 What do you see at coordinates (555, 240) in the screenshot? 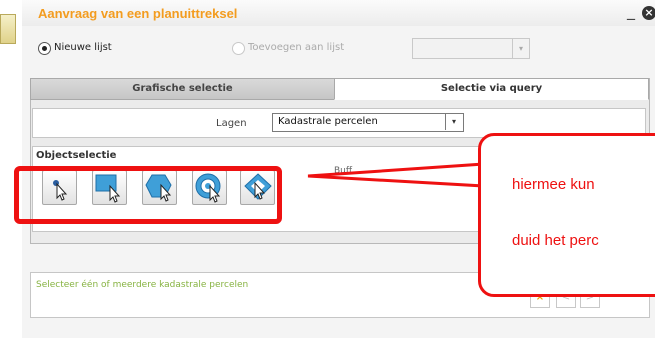
I see `callout-text-line2: duid het perc` at bounding box center [555, 240].